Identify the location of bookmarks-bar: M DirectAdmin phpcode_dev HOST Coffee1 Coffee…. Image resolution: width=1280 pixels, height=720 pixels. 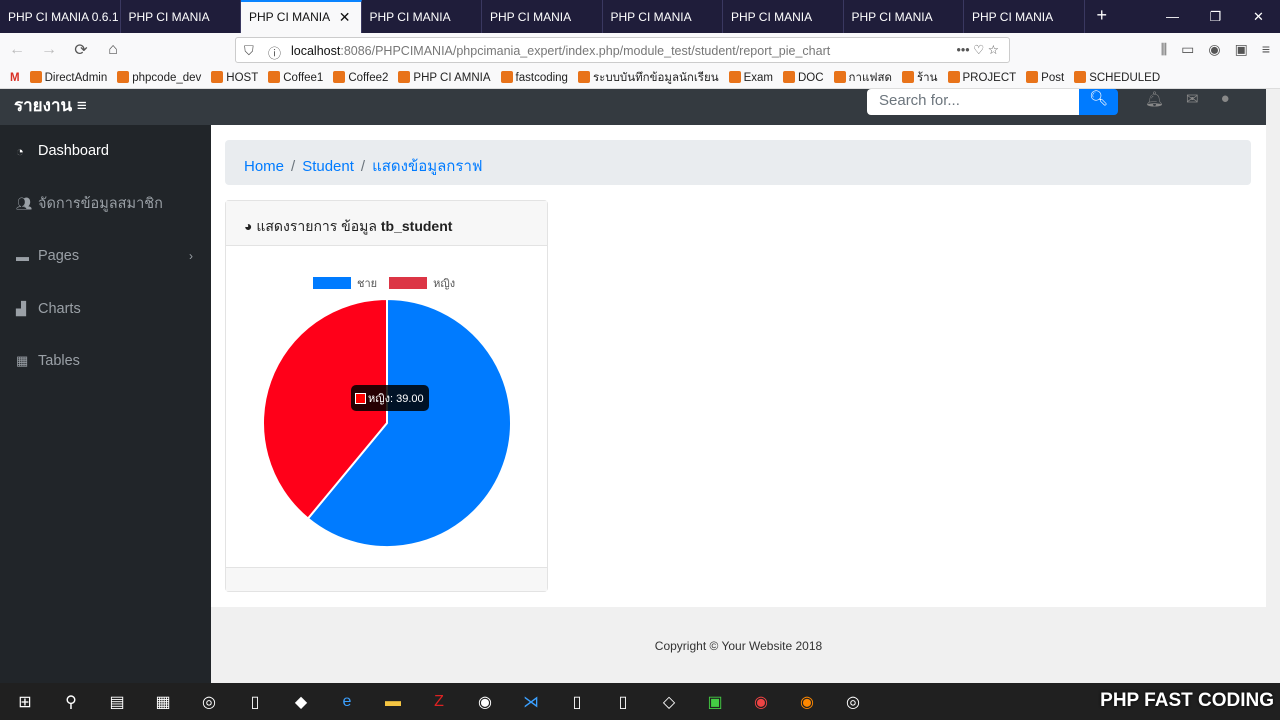
(640, 78).